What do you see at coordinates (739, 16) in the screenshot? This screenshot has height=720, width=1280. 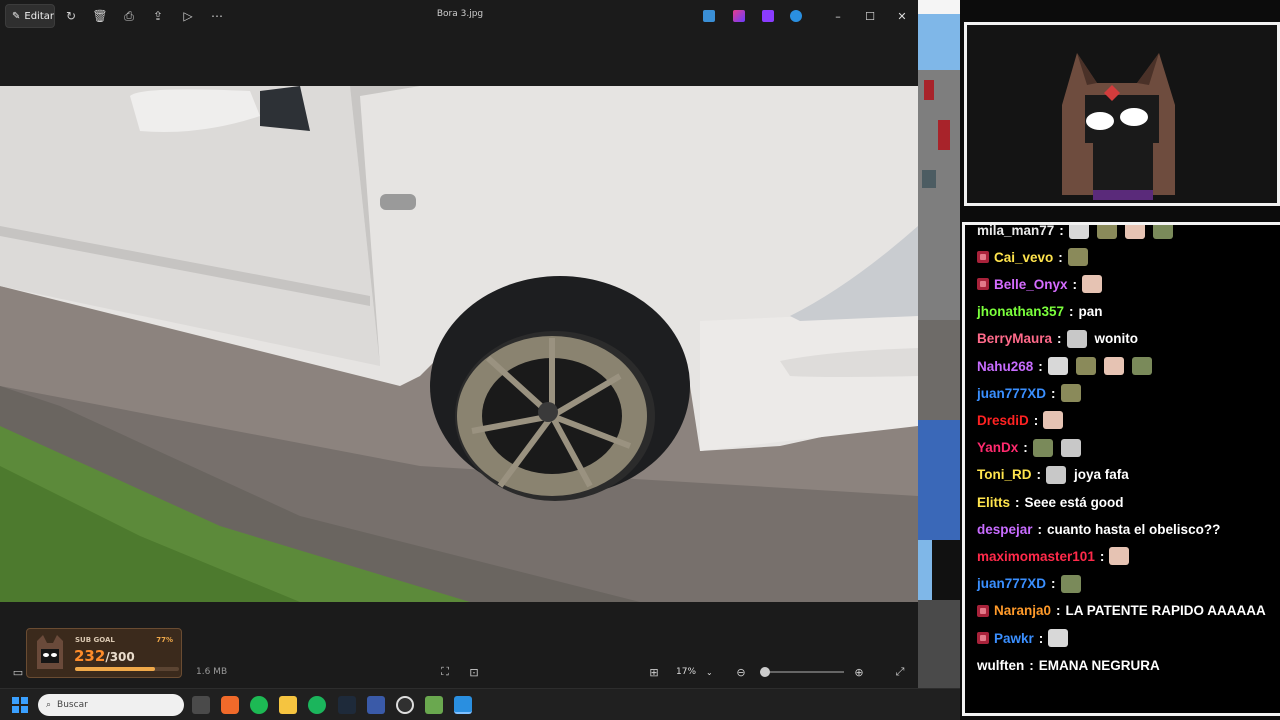 I see `clipchamp-icon` at bounding box center [739, 16].